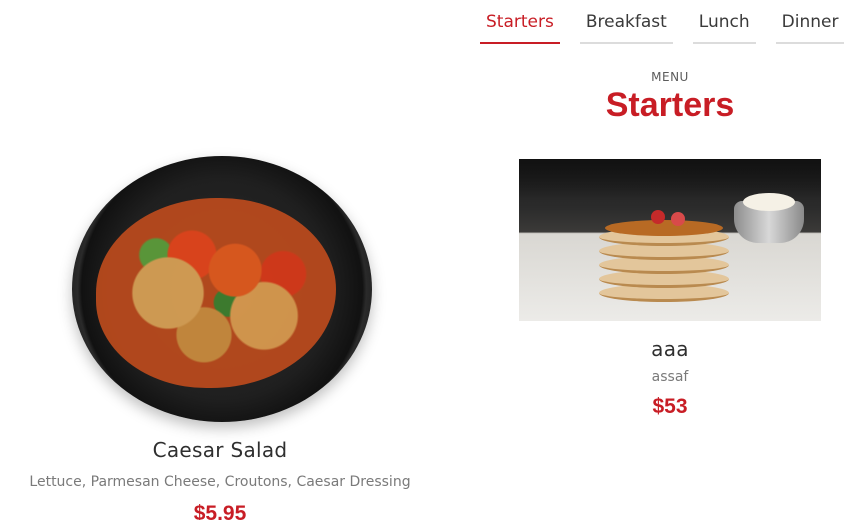  Describe the element at coordinates (220, 450) in the screenshot. I see `item-name: Caesar Salad` at that location.